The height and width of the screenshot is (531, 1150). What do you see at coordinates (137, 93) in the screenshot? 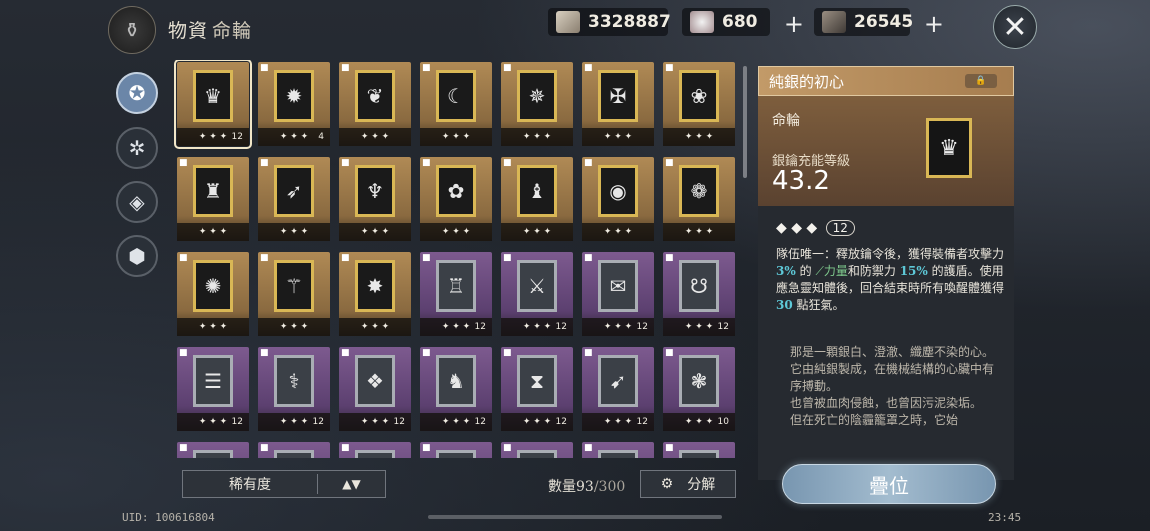
I see `nav-compass: ✪` at bounding box center [137, 93].